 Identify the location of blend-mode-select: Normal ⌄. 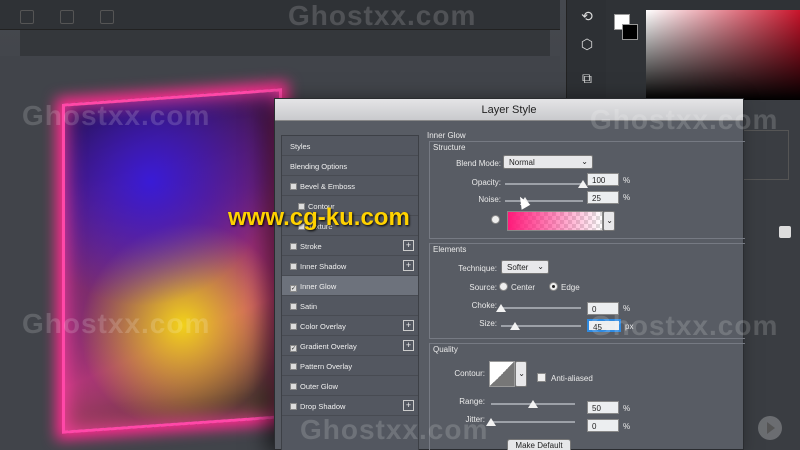
(548, 162).